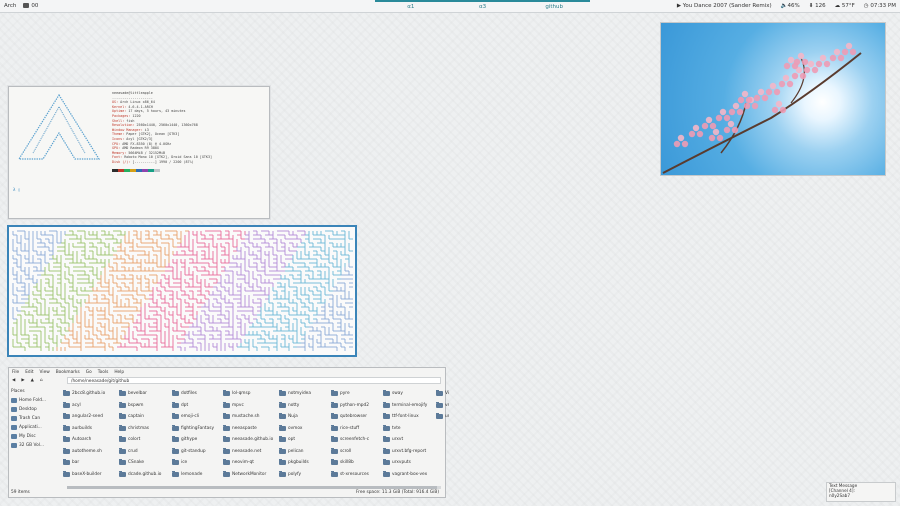 The width and height of the screenshot is (900, 506). Describe the element at coordinates (91, 452) in the screenshot. I see `folder-item: autotheme.sh` at that location.